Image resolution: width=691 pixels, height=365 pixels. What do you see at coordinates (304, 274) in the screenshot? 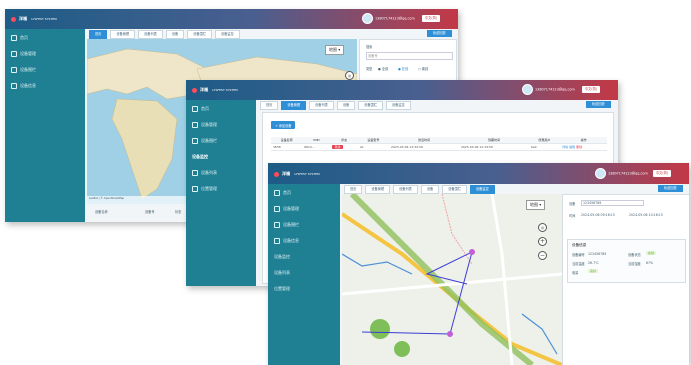
I see `sidebar: 首页 设备管理 设备围栏 设备信息 设备监控 设备列表 位置管理` at bounding box center [304, 274].